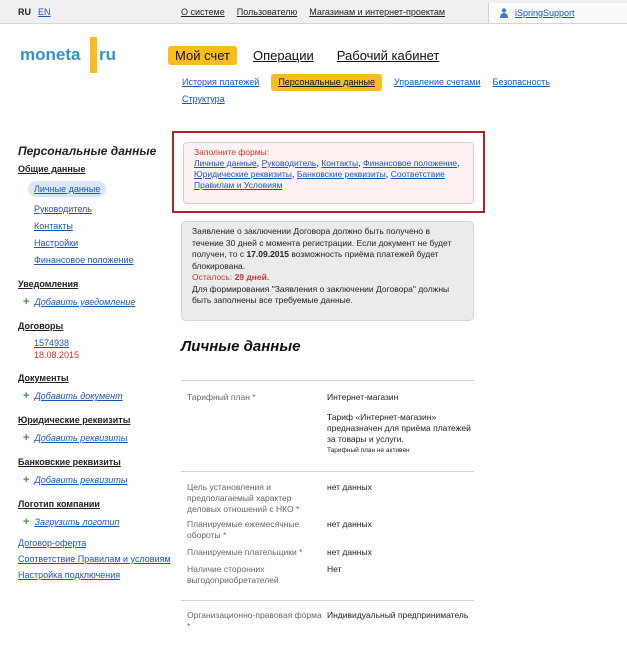 The width and height of the screenshot is (627, 647). What do you see at coordinates (95, 462) in the screenshot?
I see `sidebar-bank: Банковские реквизиты` at bounding box center [95, 462].